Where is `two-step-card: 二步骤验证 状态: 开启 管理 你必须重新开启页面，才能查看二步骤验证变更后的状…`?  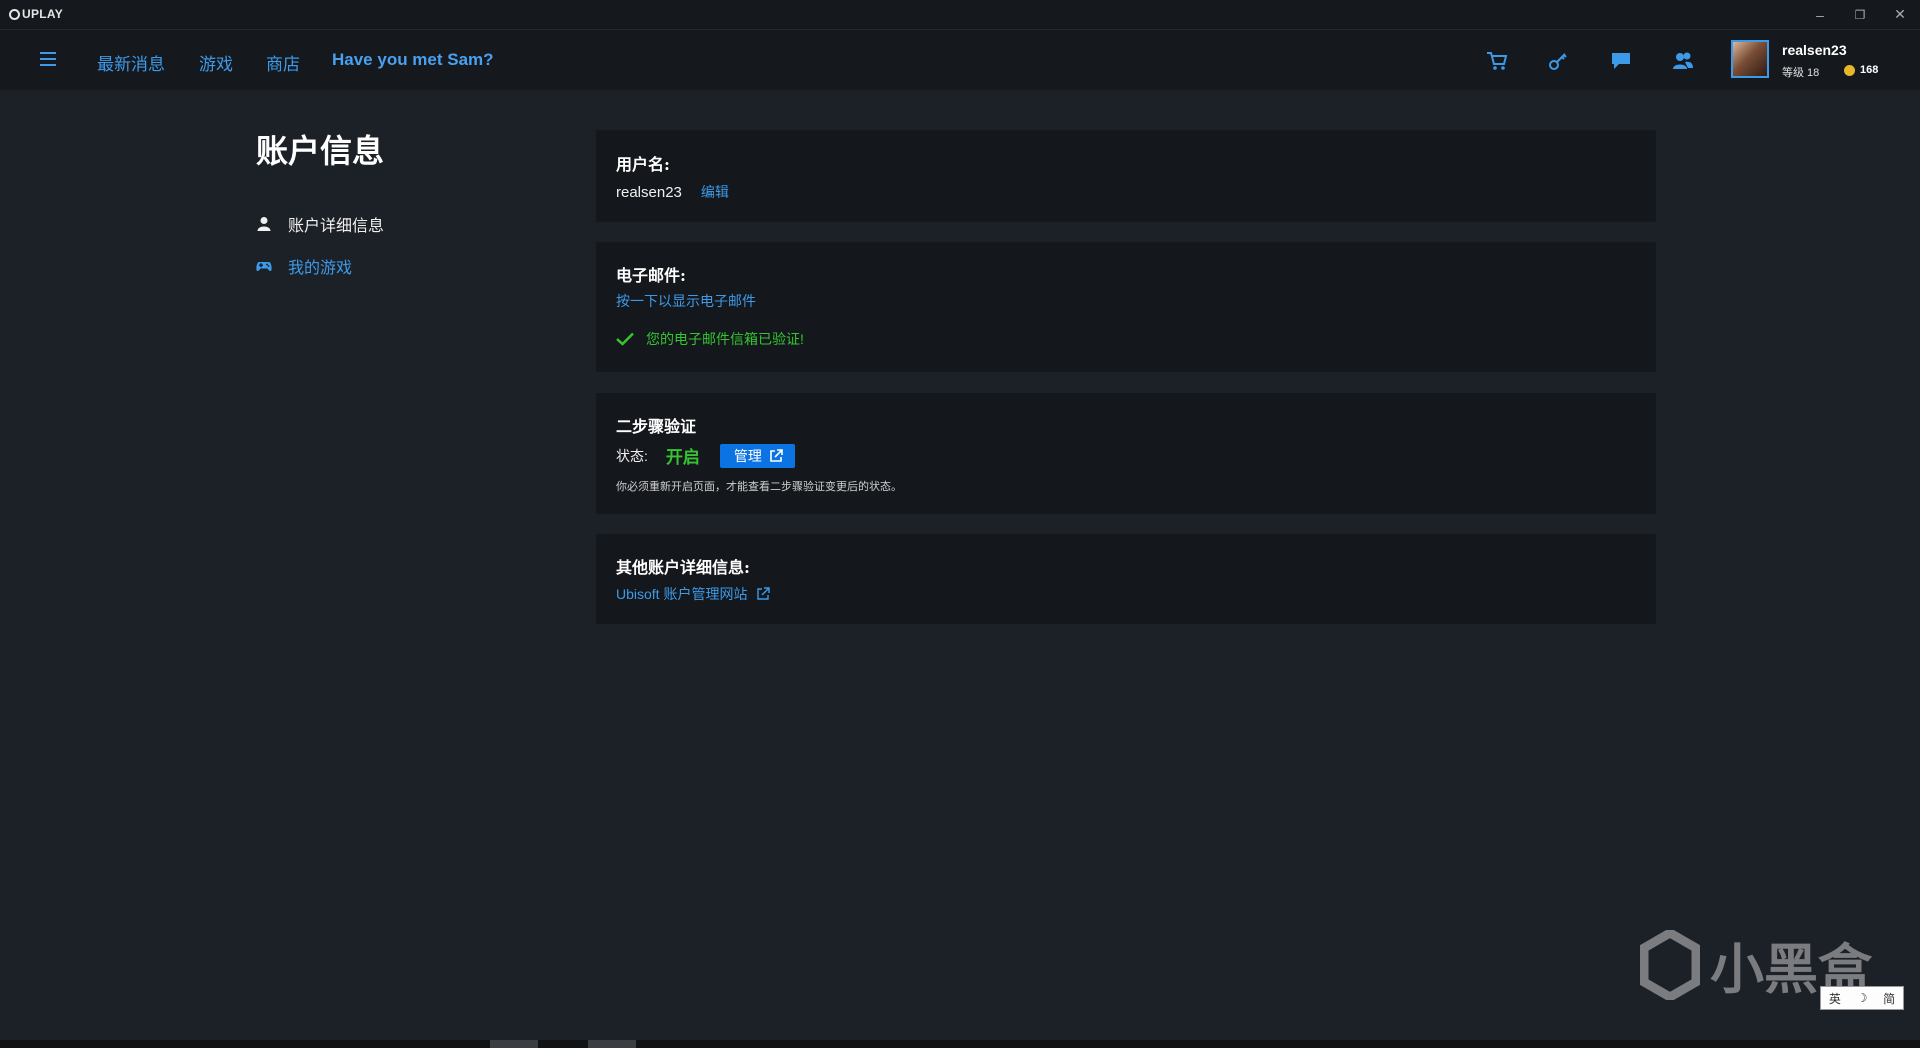 two-step-card: 二步骤验证 状态: 开启 管理 你必须重新开启页面，才能查看二步骤验证变更后的状… is located at coordinates (1126, 453).